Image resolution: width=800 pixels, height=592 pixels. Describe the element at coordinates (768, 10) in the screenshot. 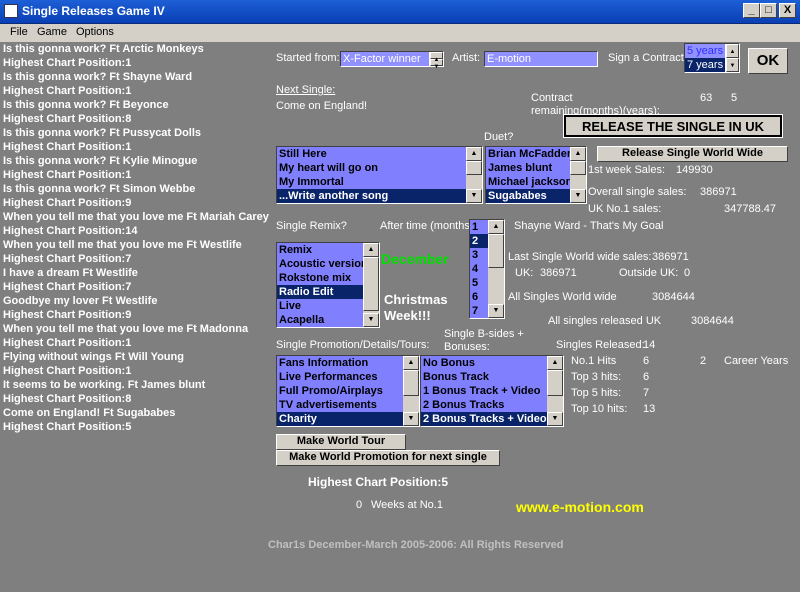

I see `maximize-button: □` at that location.